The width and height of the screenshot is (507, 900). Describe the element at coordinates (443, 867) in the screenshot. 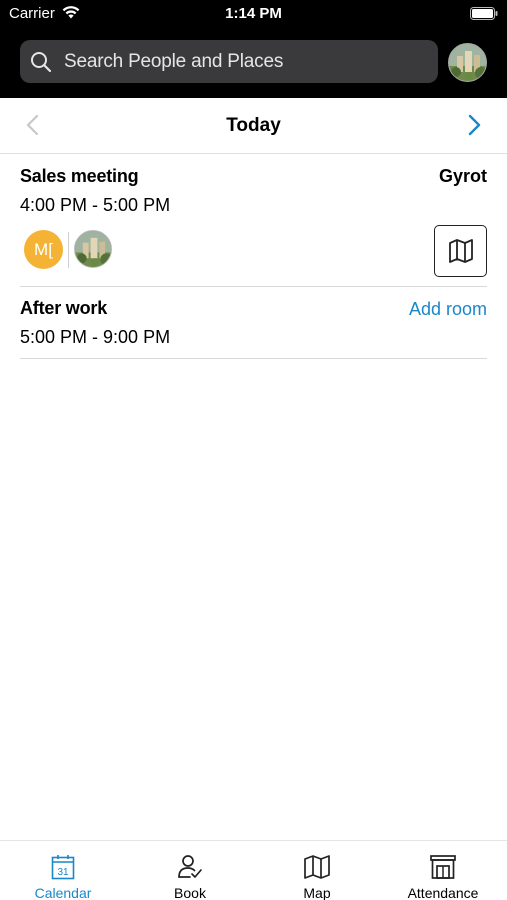

I see `building-icon` at that location.